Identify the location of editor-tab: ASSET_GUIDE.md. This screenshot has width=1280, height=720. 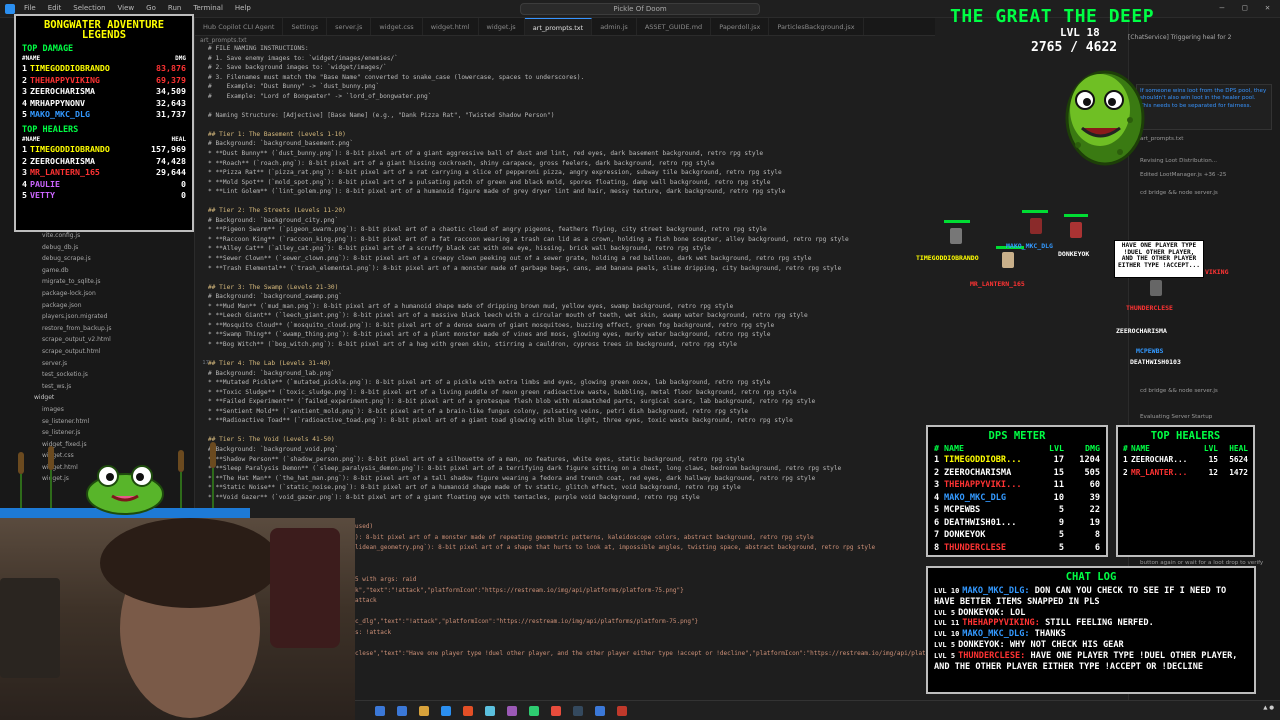
(674, 26).